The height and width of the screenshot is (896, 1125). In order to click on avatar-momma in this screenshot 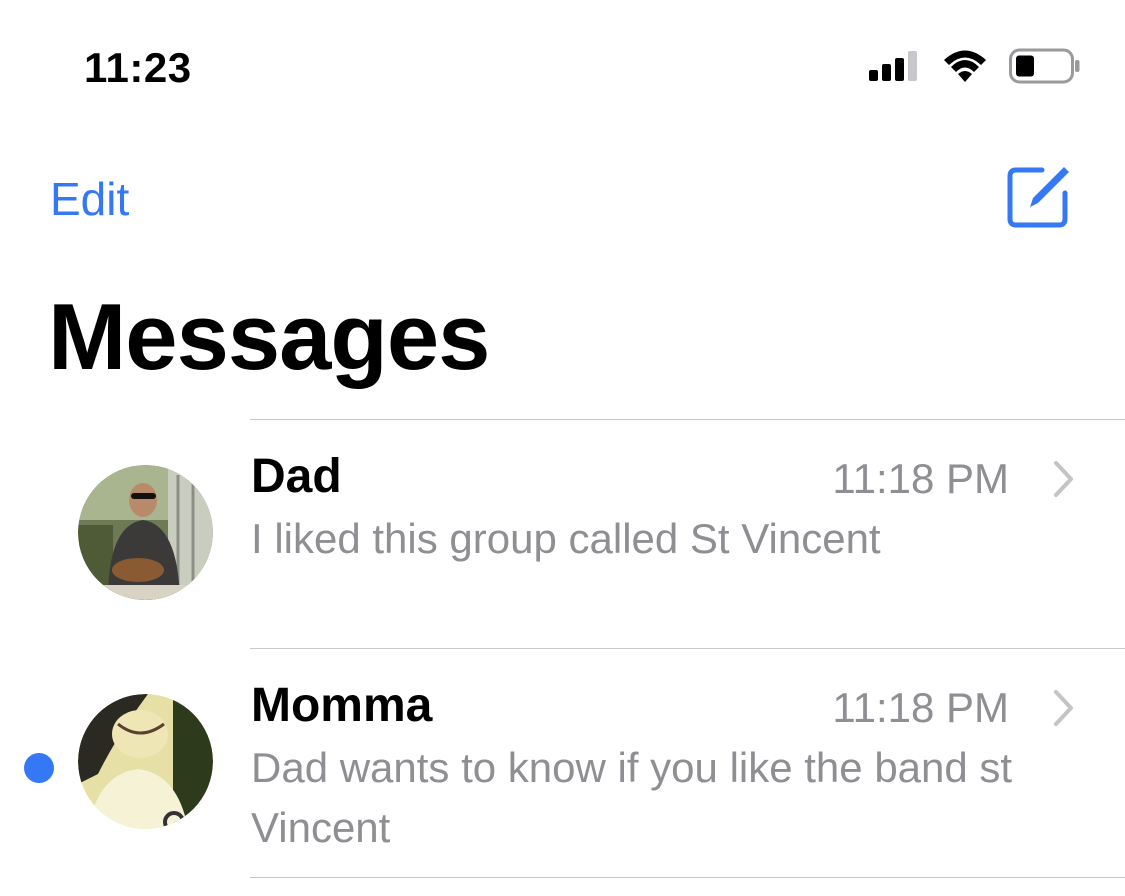, I will do `click(145, 761)`.